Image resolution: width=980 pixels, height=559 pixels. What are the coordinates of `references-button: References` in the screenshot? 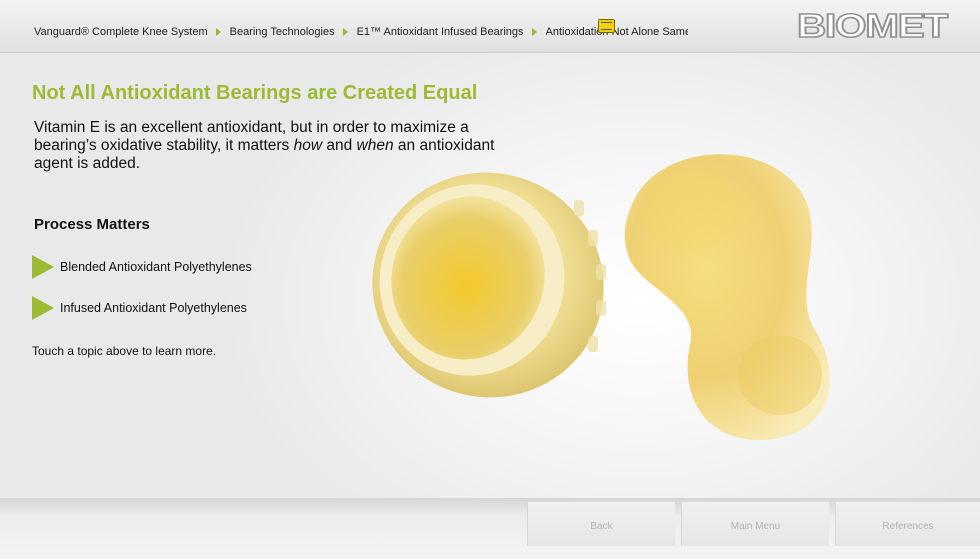 It's located at (907, 524).